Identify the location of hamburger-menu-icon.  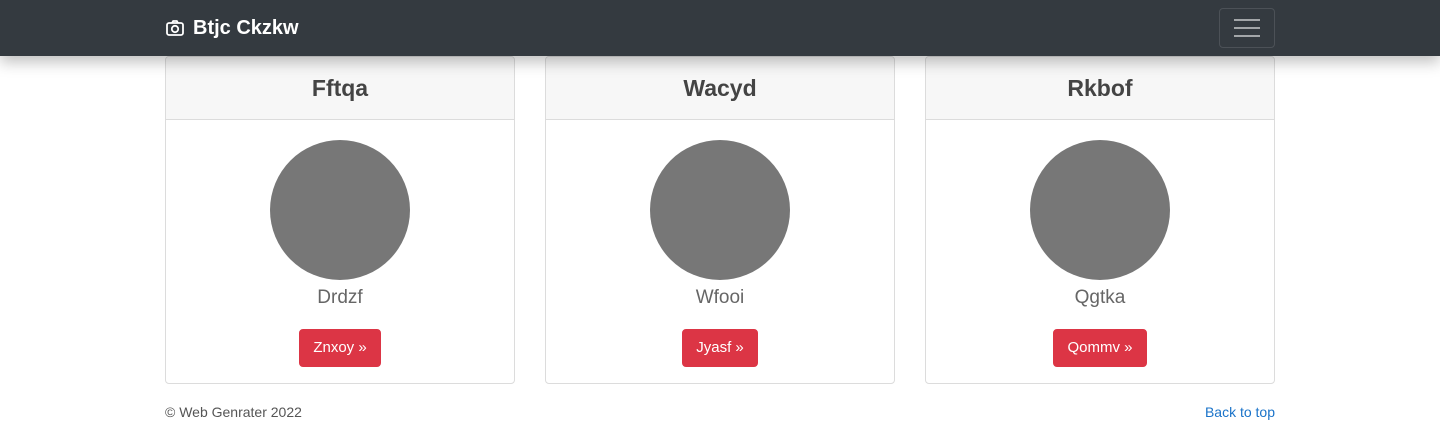
(1247, 28).